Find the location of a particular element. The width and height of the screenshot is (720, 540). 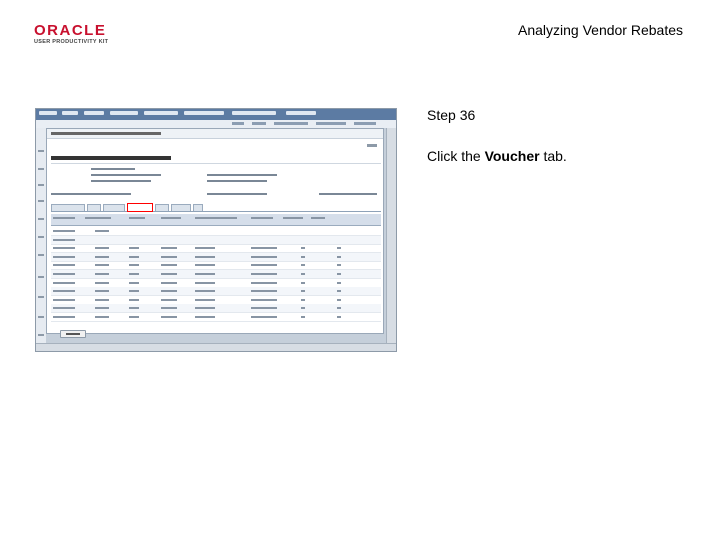

vertical-scrollbar is located at coordinates (391, 235).